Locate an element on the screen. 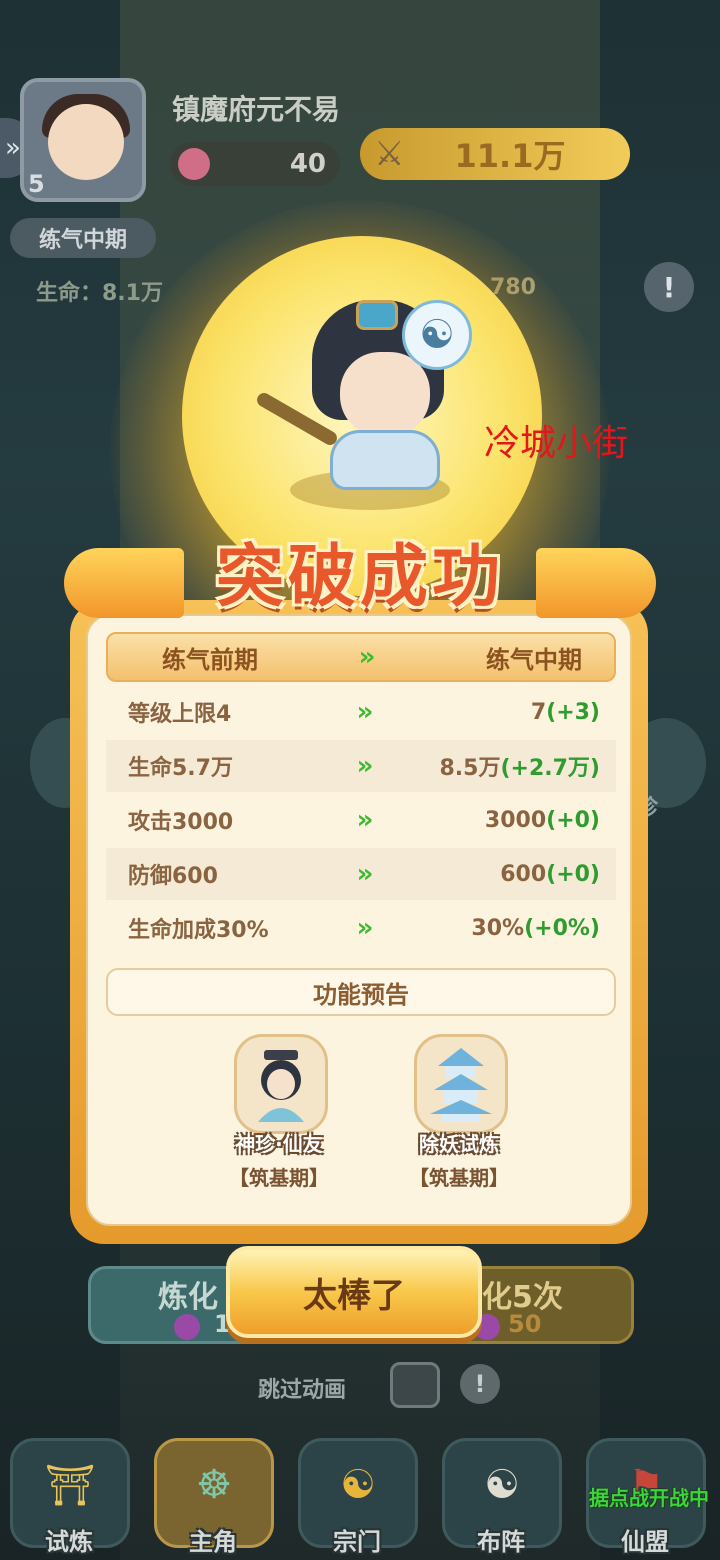 The height and width of the screenshot is (1560, 720). pagoda-icon is located at coordinates (461, 1084).